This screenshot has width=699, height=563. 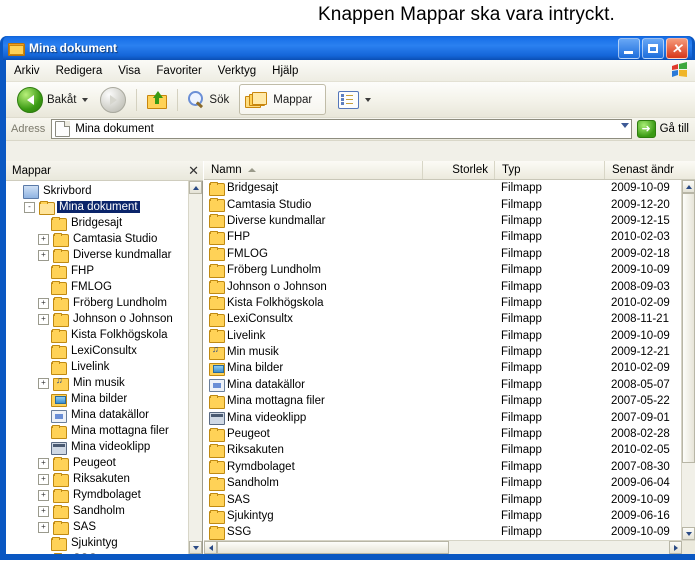 I want to click on tree-item: Skrivbord, so click(x=104, y=191).